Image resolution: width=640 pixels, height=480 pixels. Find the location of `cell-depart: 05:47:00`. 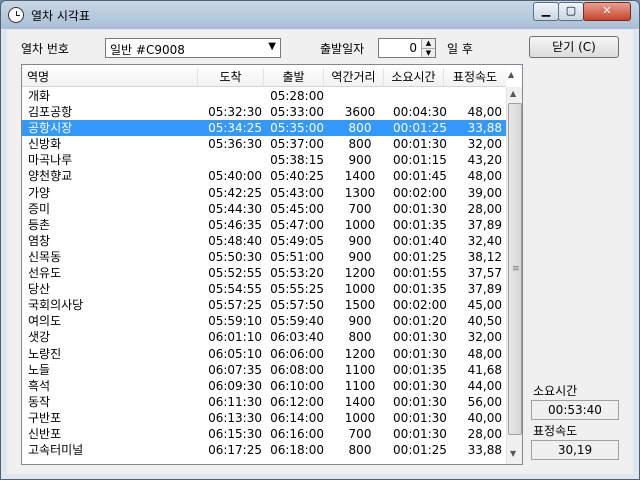

cell-depart: 05:47:00 is located at coordinates (297, 224).